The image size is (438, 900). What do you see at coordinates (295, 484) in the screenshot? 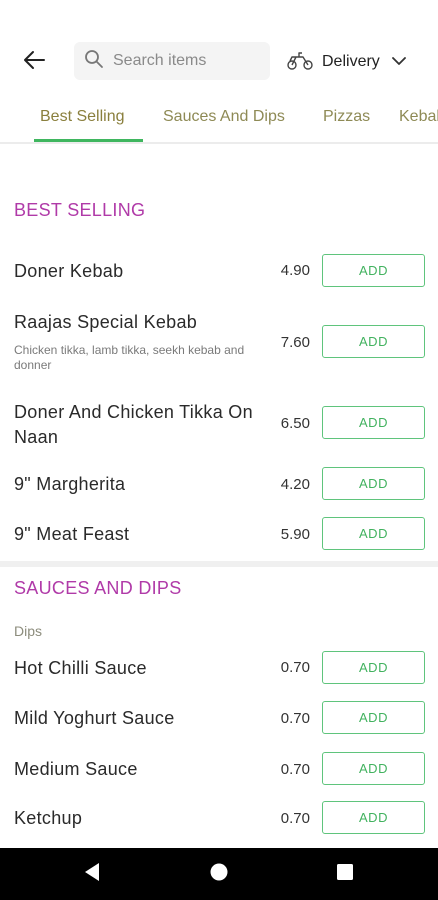
I see `item-price: 4.20` at bounding box center [295, 484].